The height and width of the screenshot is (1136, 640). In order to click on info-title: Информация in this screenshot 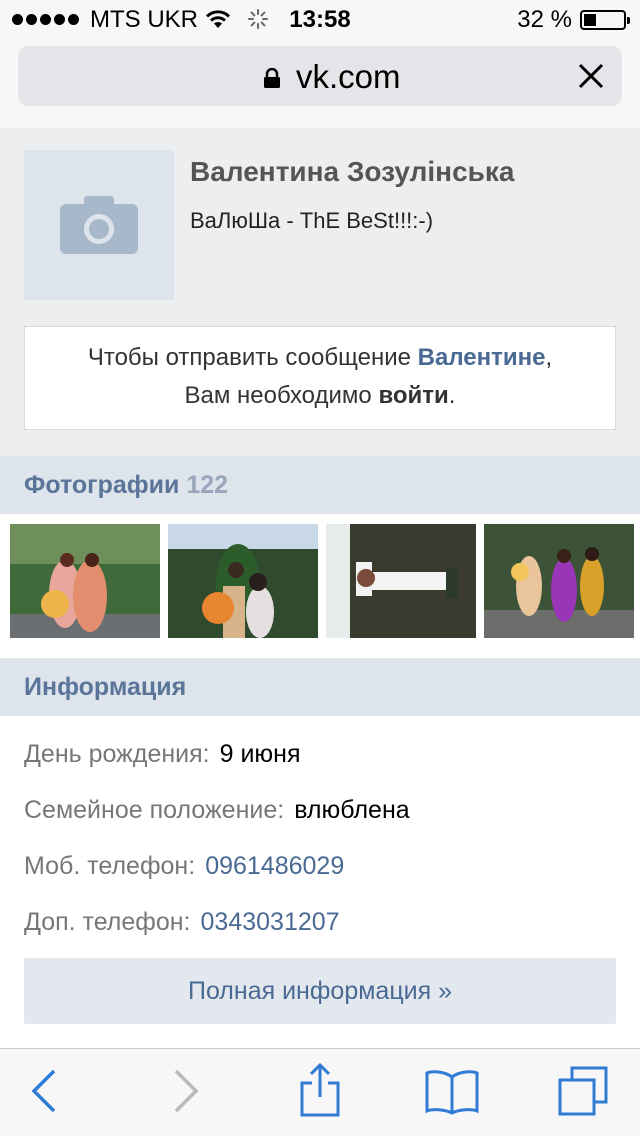, I will do `click(105, 687)`.